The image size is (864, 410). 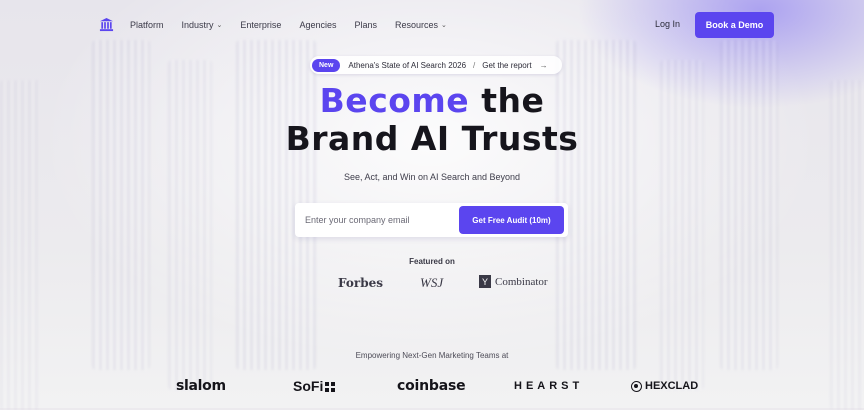 I want to click on nav-link-label: Plans, so click(x=365, y=25).